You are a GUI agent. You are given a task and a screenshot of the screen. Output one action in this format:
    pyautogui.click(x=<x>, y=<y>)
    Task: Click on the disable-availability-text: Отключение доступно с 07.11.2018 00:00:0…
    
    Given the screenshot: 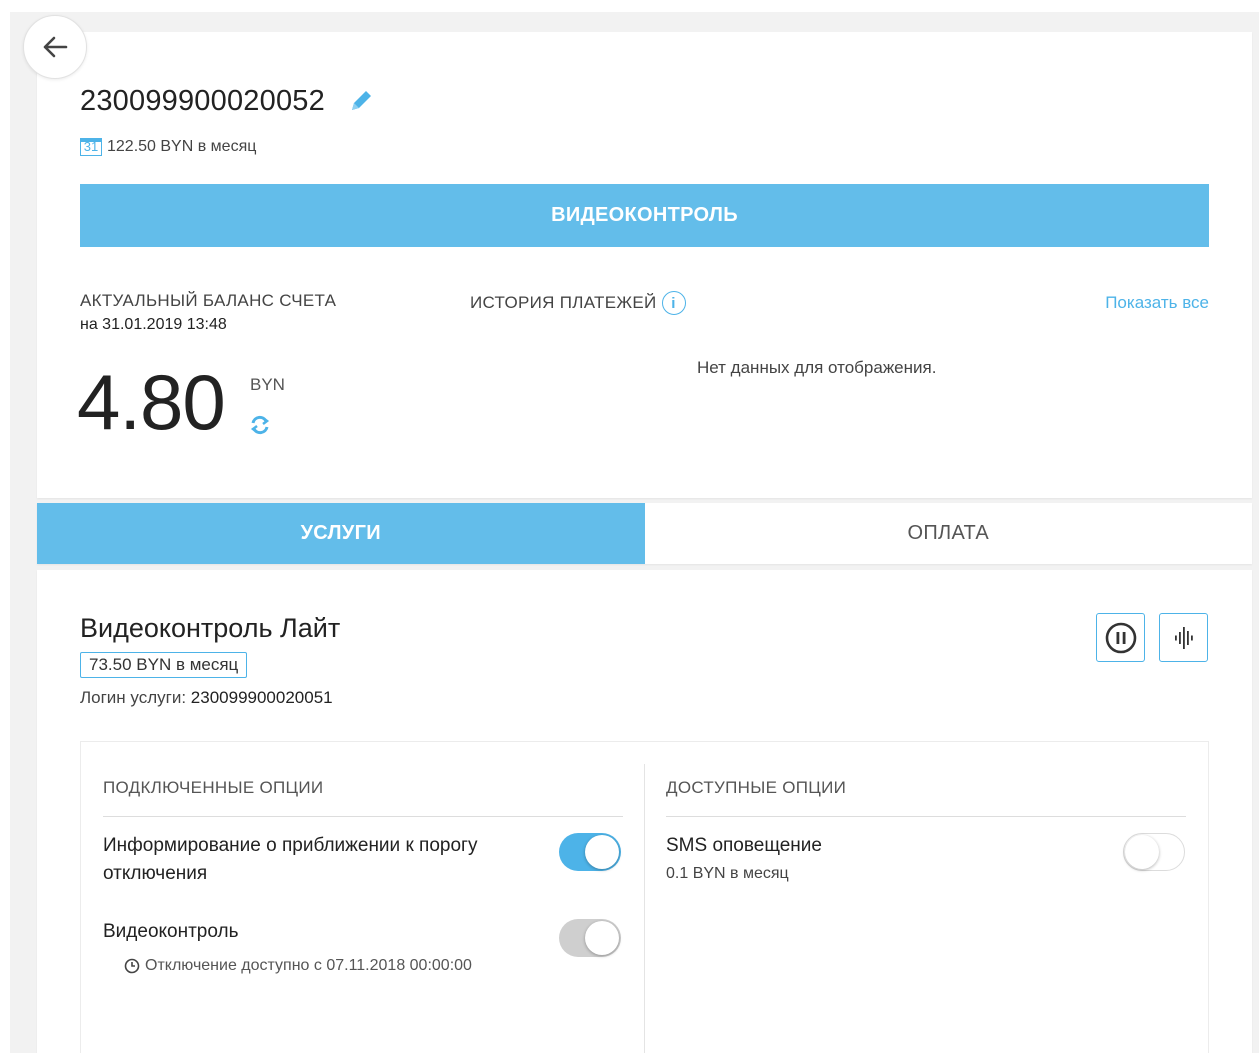 What is the action you would take?
    pyautogui.click(x=308, y=965)
    